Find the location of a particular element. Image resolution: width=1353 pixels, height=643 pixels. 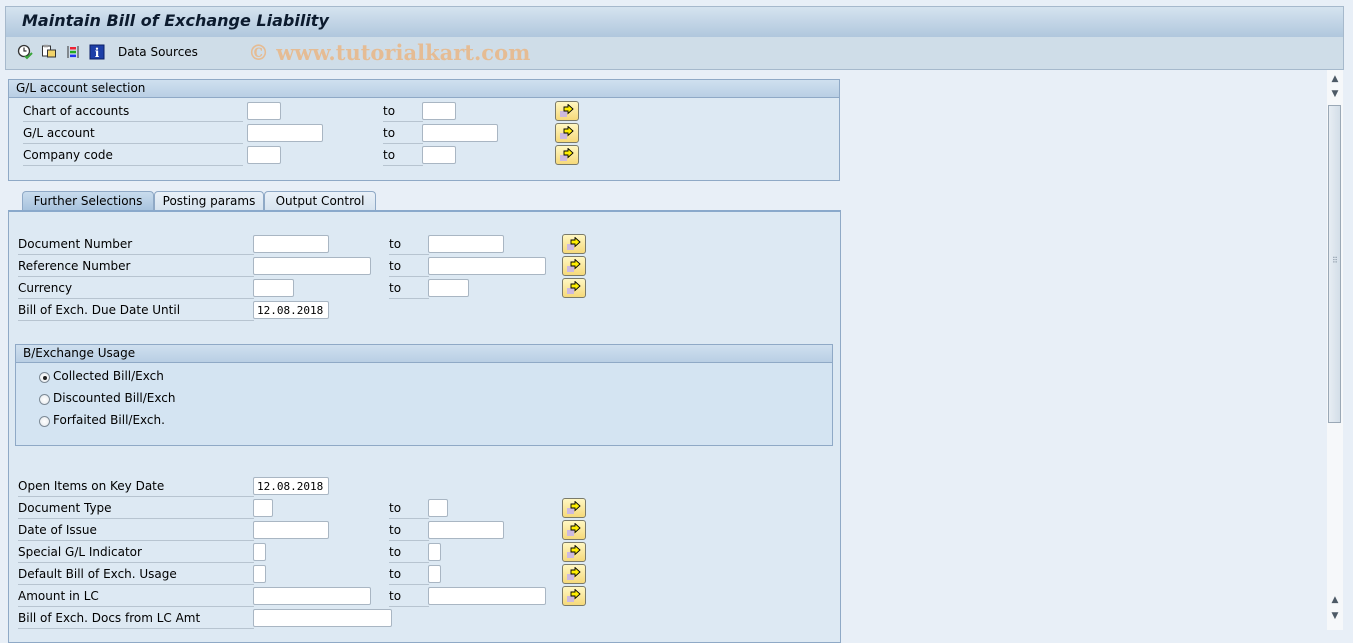

document-number-label: Document Number is located at coordinates (136, 244).